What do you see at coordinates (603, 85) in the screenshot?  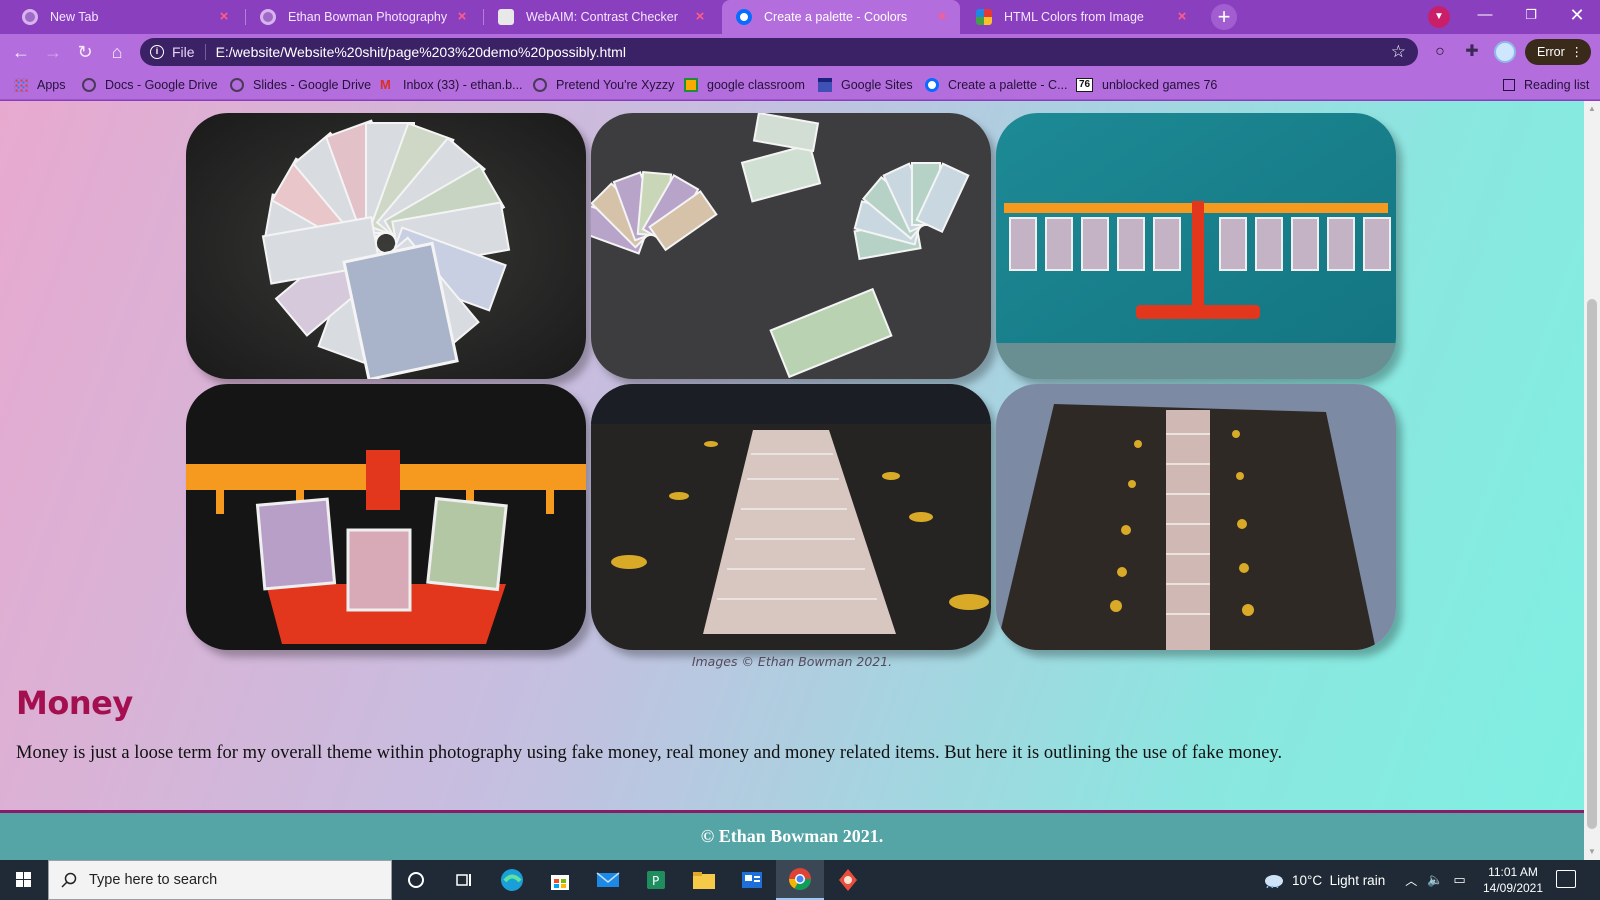 I see `bookmark-pretend-youre-xyzzy: Pretend You're Xyzzy` at bounding box center [603, 85].